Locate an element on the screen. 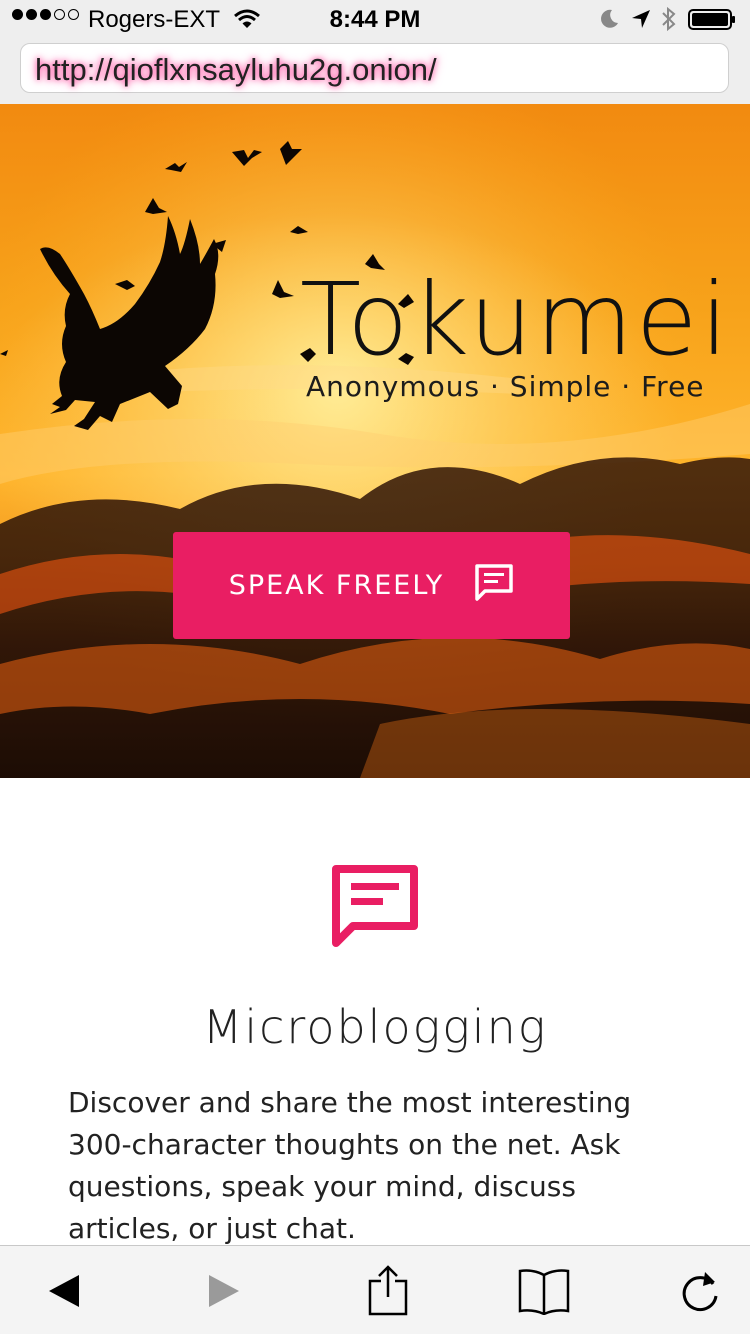 The width and height of the screenshot is (750, 1334). url-text: http://qioflxnsayluhu2g.onion/ is located at coordinates (236, 70).